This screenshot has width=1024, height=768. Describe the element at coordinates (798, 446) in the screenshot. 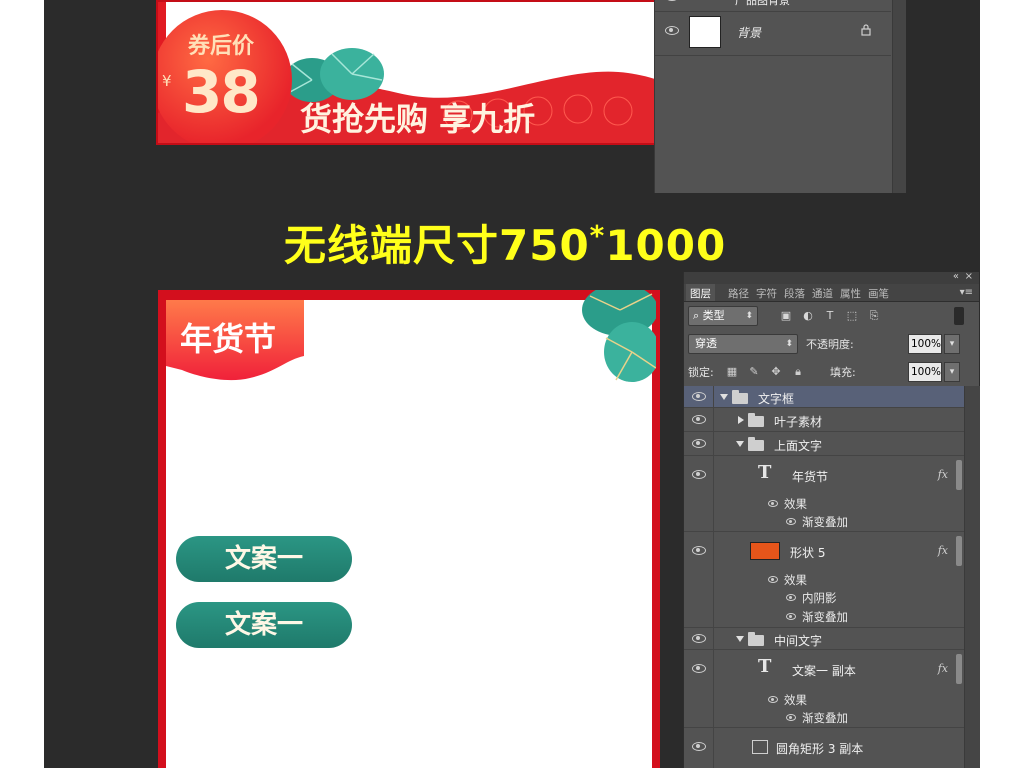

I see `layer-name: 上面文字` at that location.